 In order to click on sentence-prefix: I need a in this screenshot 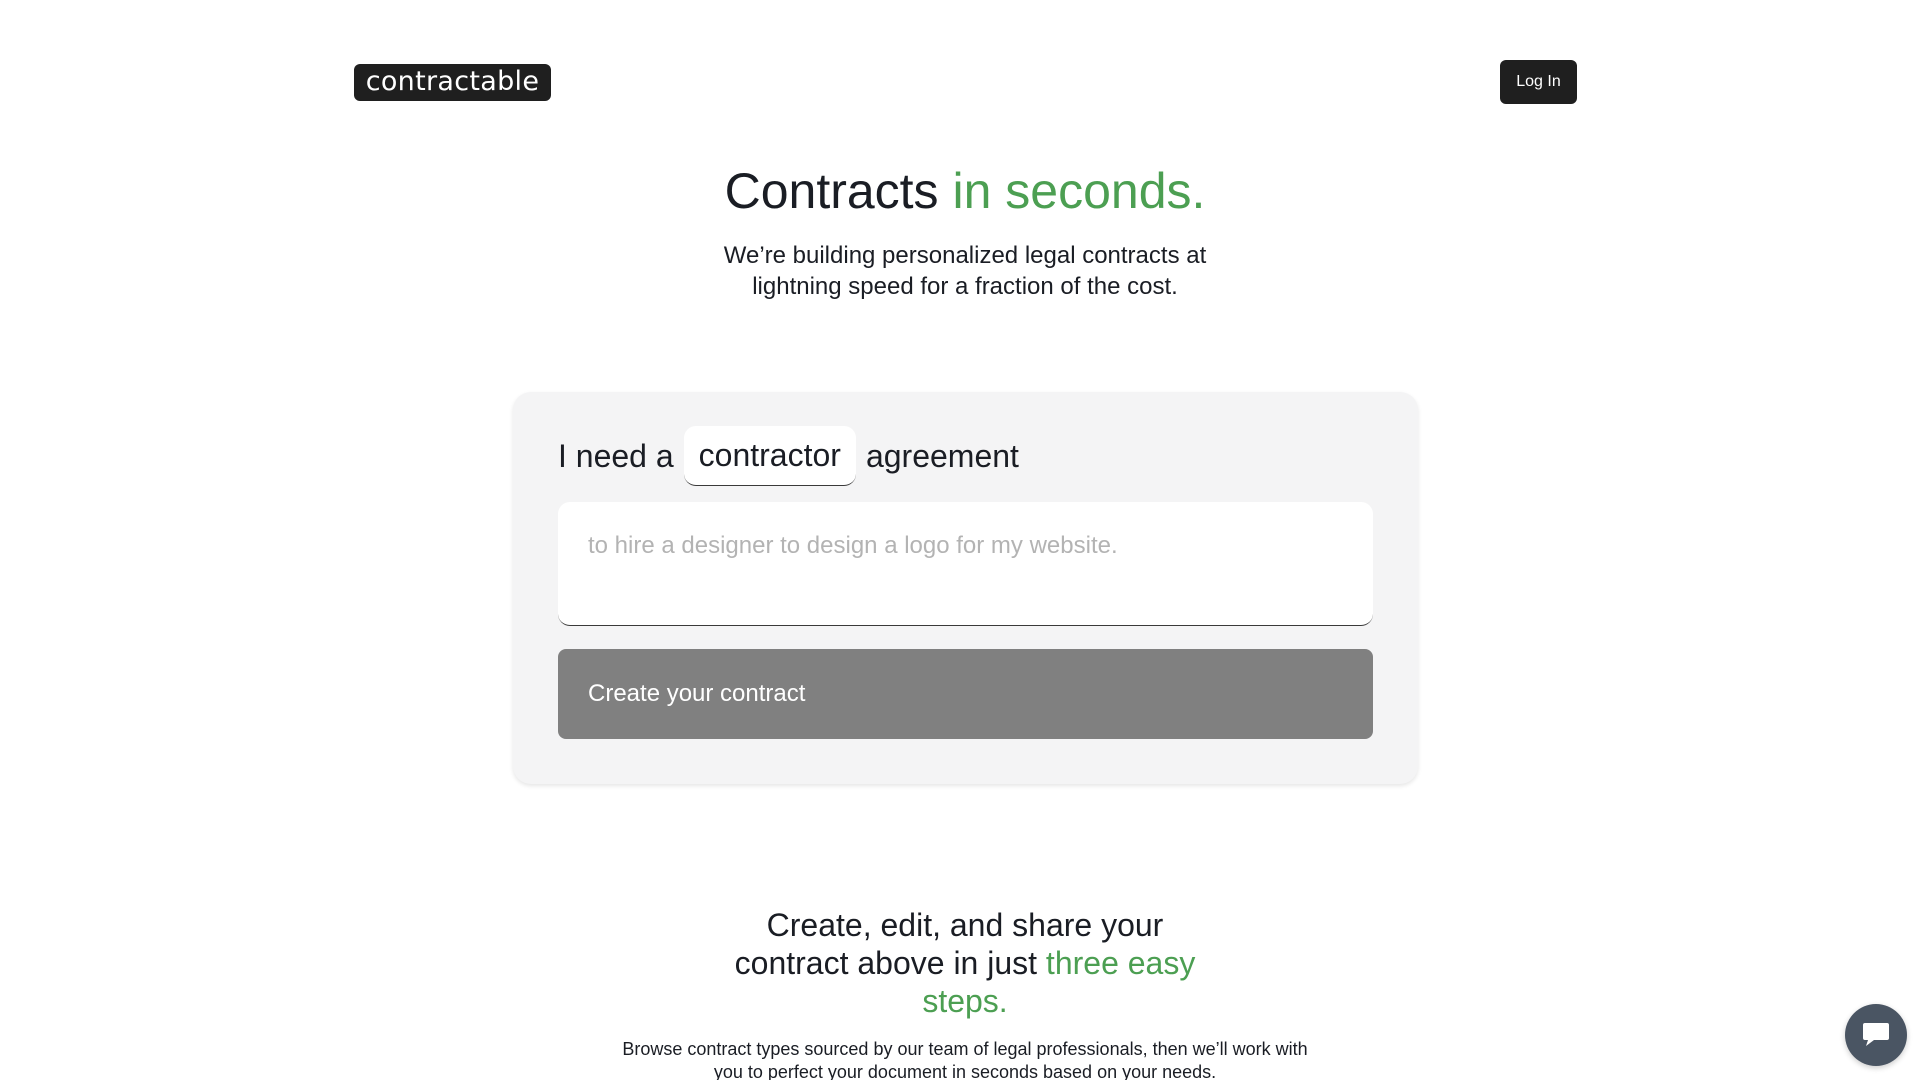, I will do `click(616, 455)`.